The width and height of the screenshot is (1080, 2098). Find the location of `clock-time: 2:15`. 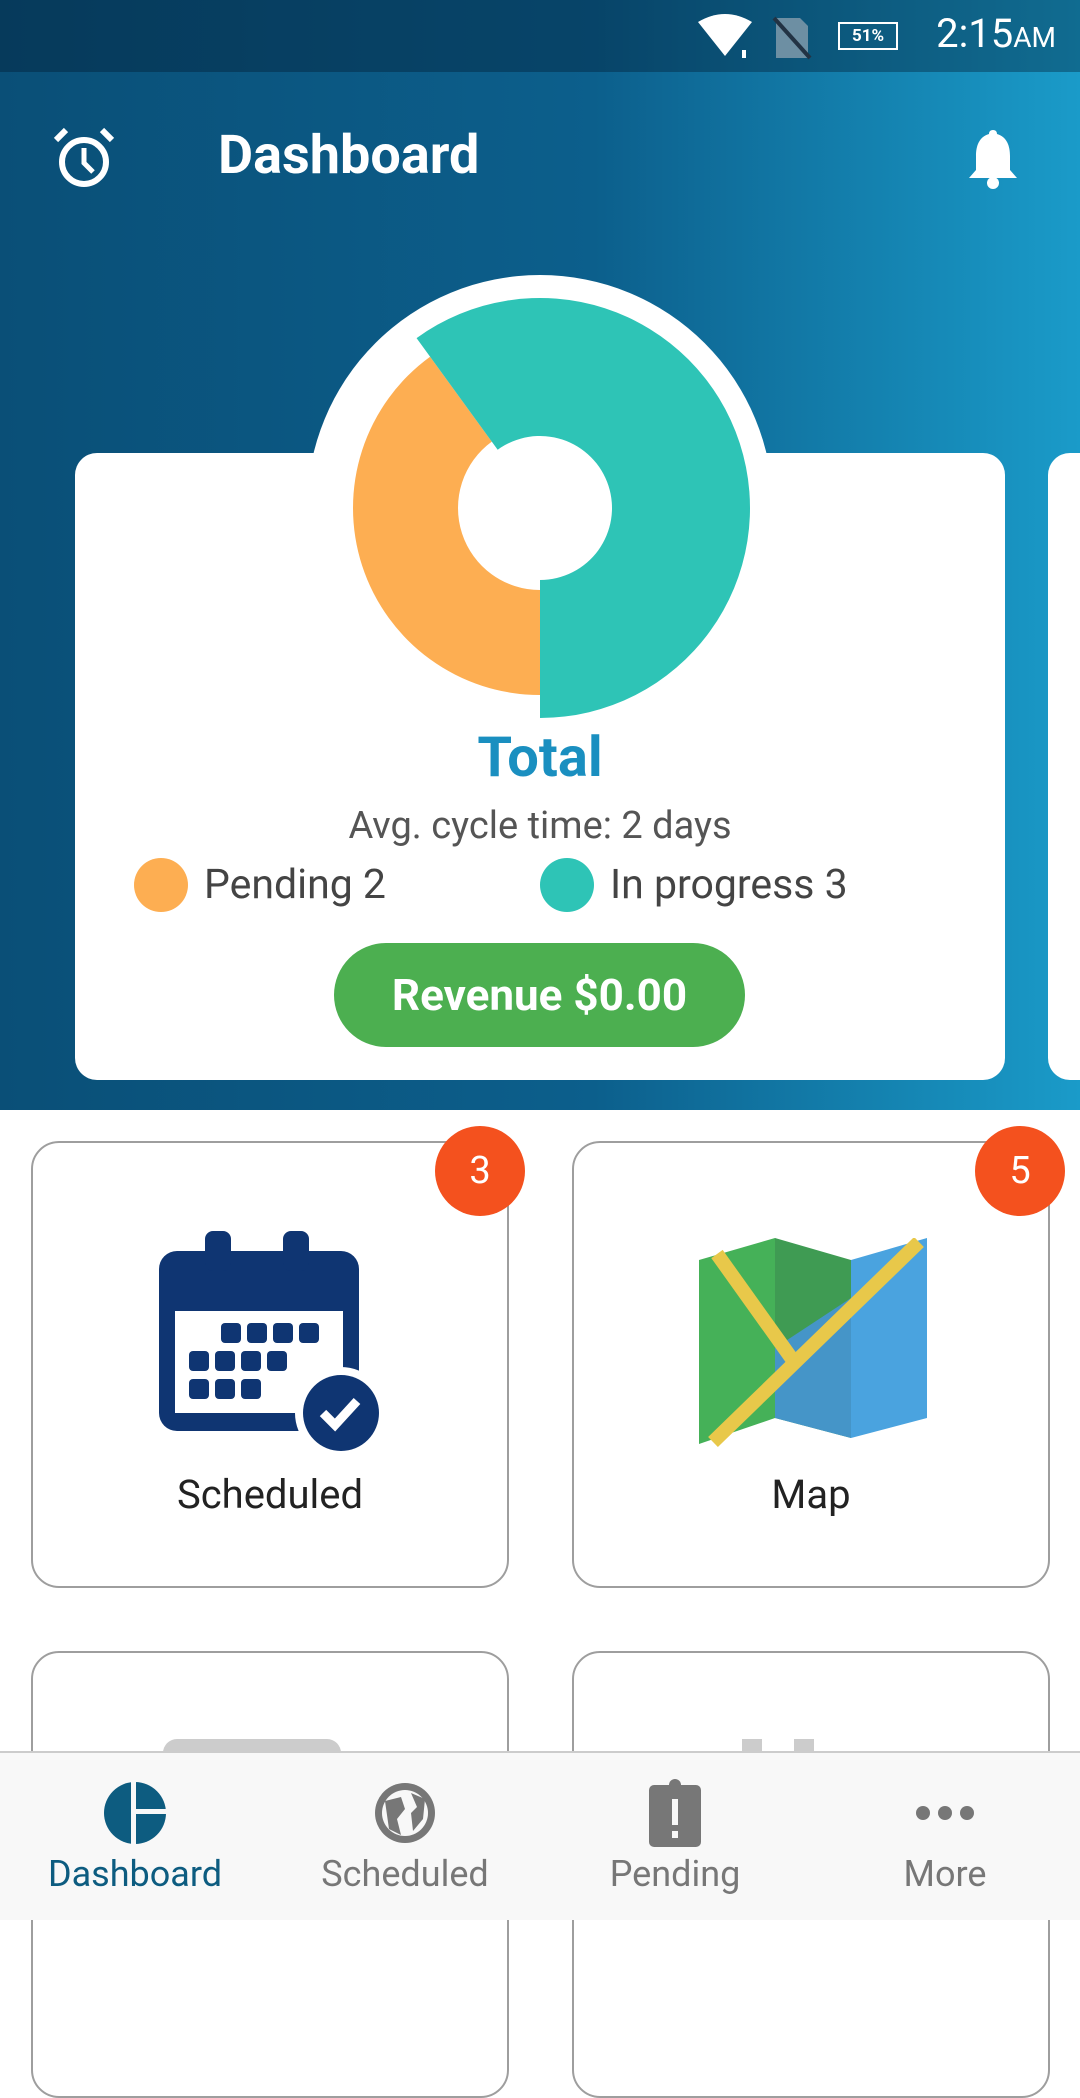

clock-time: 2:15 is located at coordinates (975, 33).